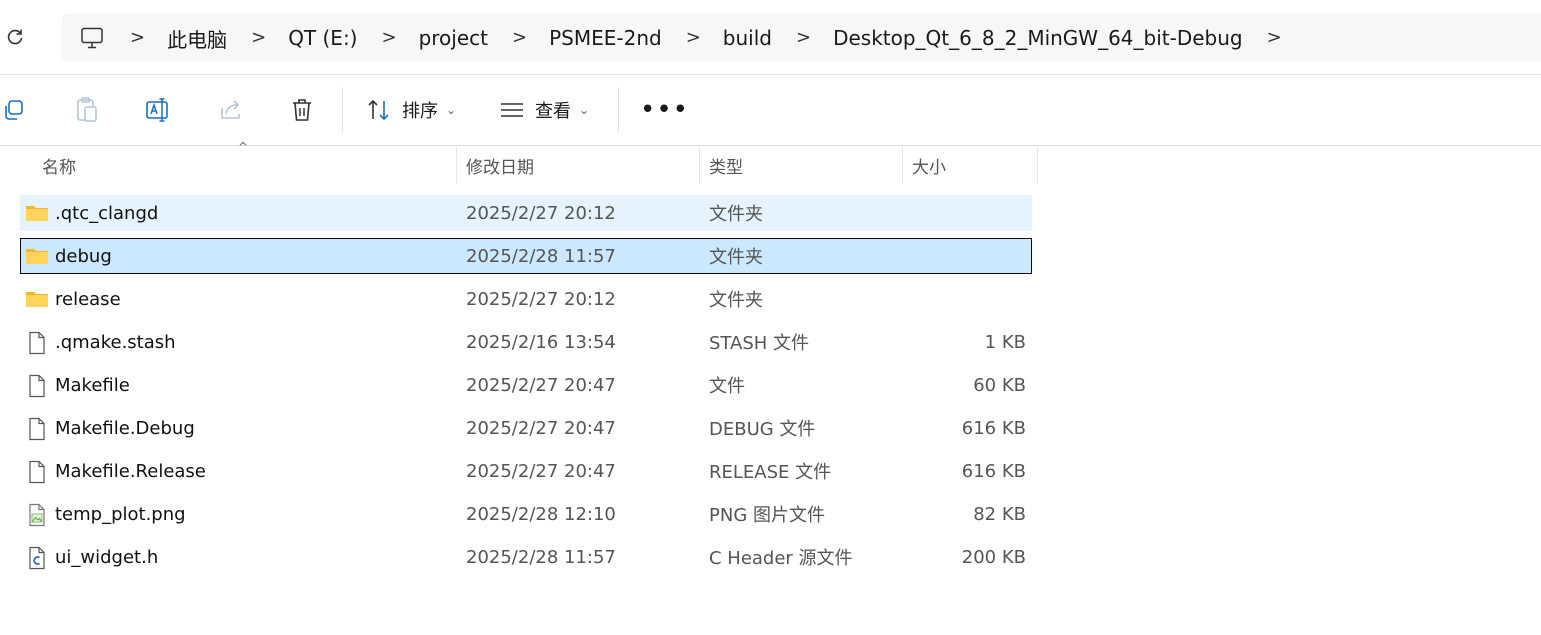 This screenshot has height=635, width=1541. Describe the element at coordinates (453, 38) in the screenshot. I see `breadcrumb-project: project` at that location.